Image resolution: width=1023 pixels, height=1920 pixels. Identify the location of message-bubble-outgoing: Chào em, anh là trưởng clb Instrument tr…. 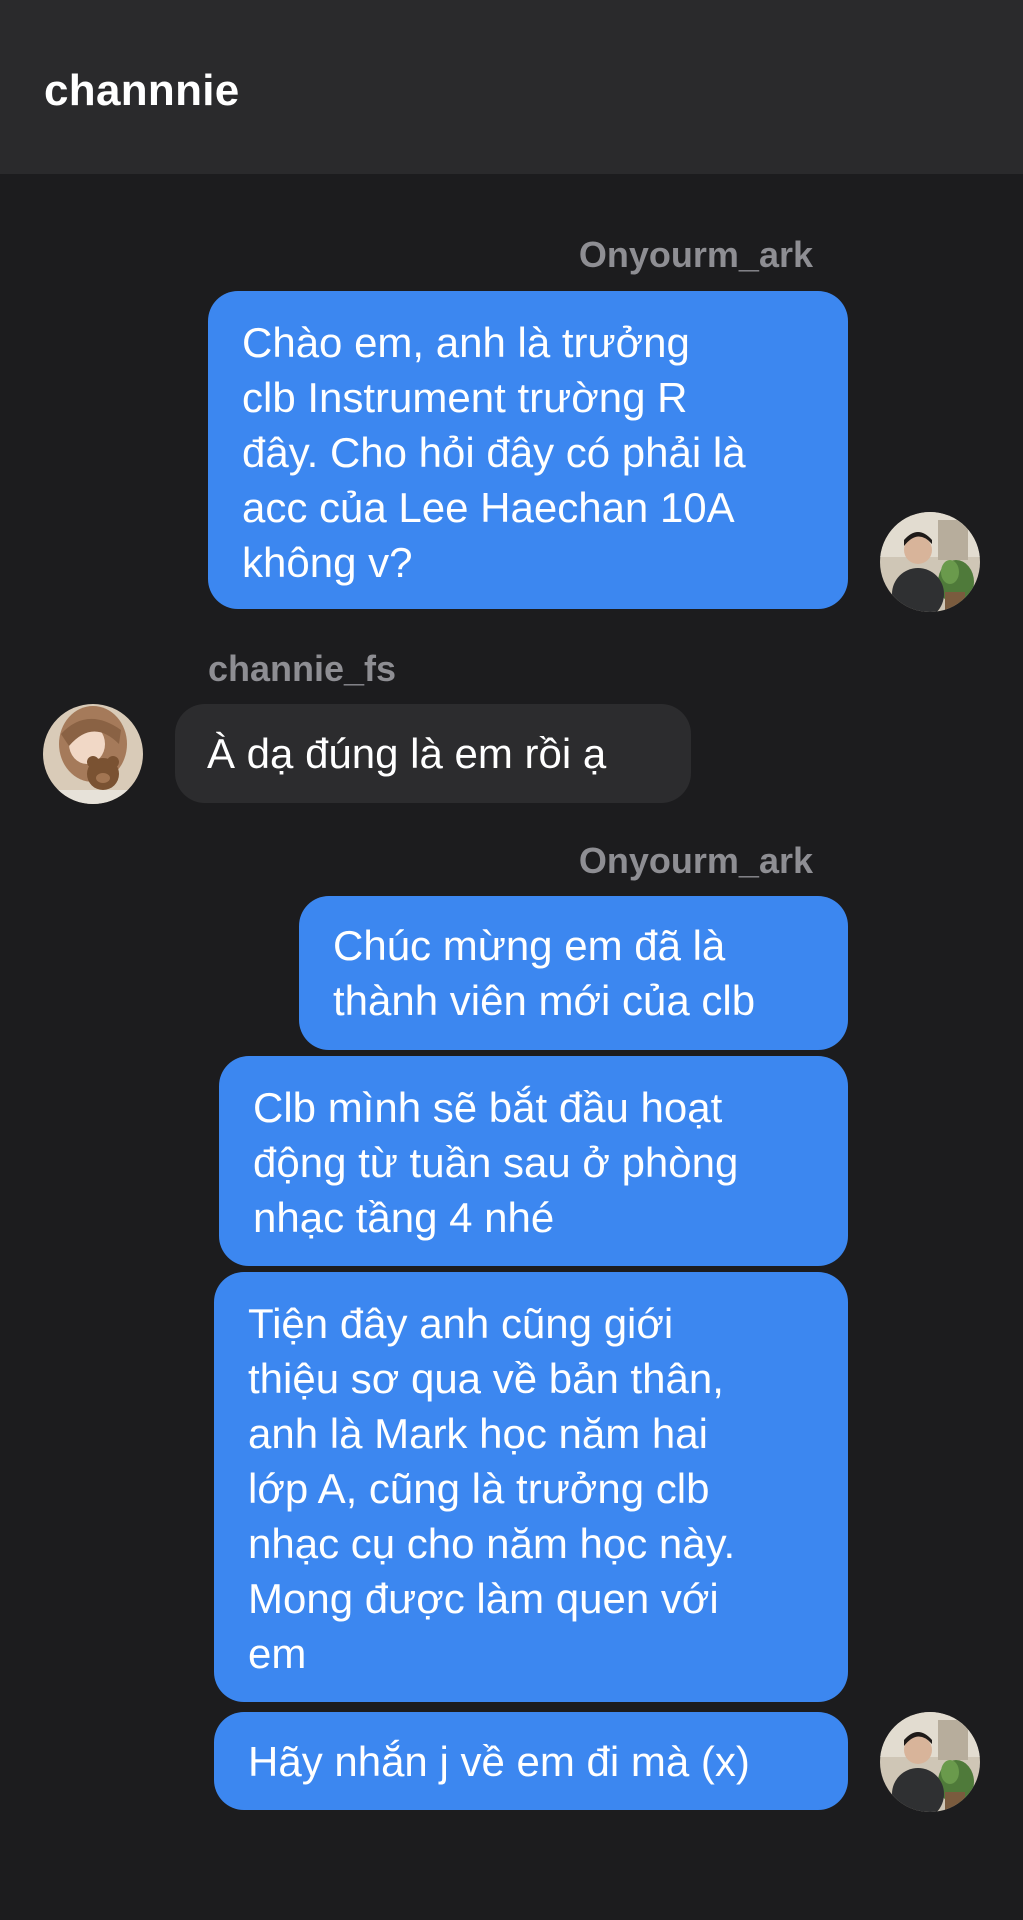
(528, 450).